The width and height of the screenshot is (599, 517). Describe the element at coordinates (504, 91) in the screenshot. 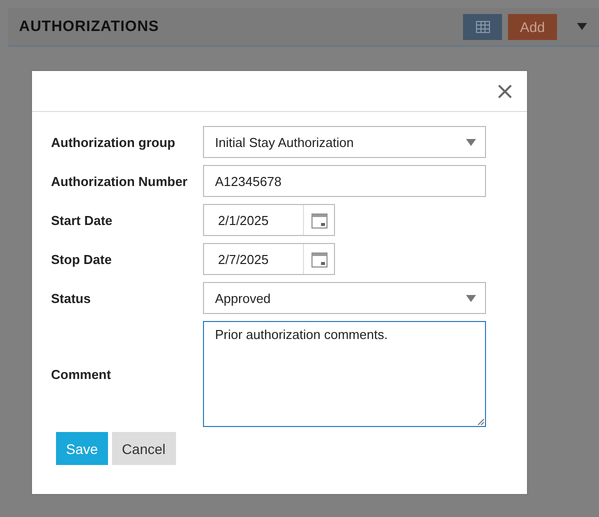

I see `close-button: ×` at that location.